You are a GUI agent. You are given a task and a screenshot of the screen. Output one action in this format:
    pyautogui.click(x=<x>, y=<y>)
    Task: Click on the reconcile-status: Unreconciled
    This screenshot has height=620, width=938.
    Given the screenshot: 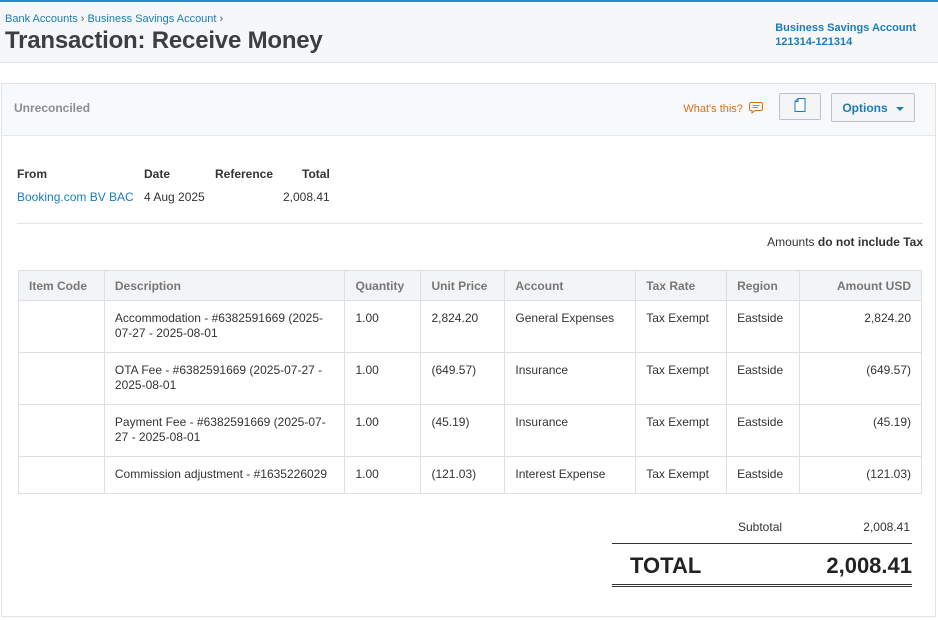 What is the action you would take?
    pyautogui.click(x=52, y=108)
    